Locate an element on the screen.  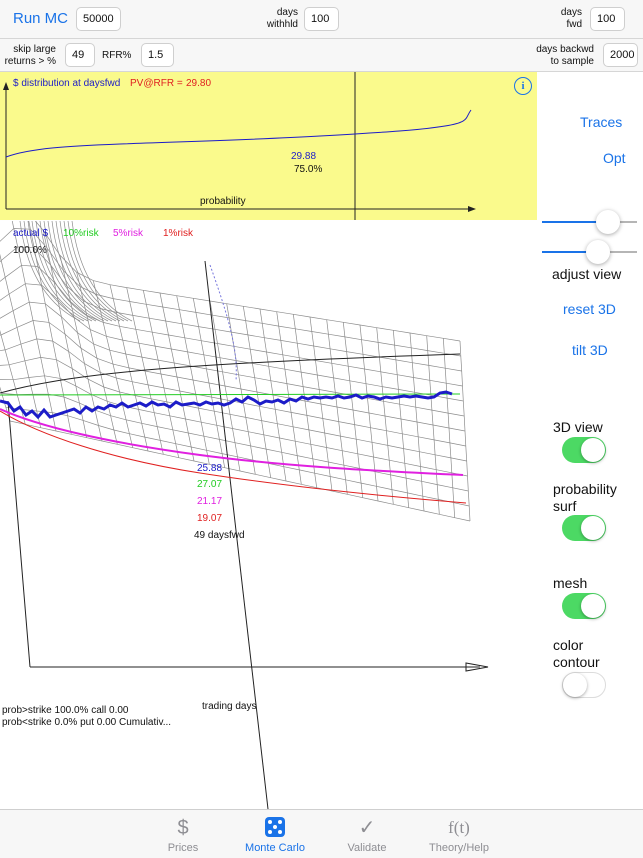
color-contour-label: color contour is located at coordinates (576, 654).